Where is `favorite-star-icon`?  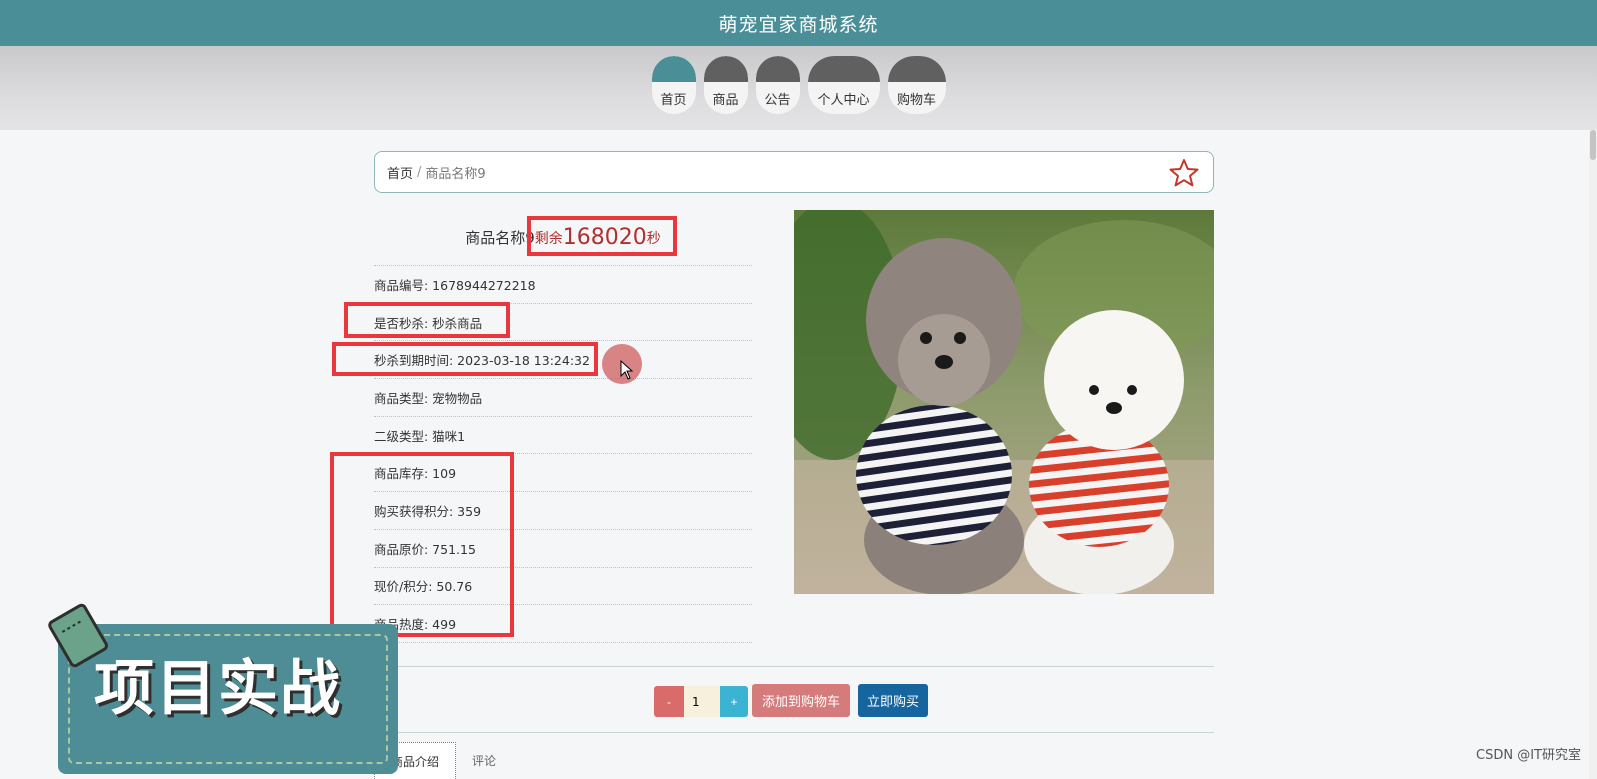
favorite-star-icon is located at coordinates (1184, 173).